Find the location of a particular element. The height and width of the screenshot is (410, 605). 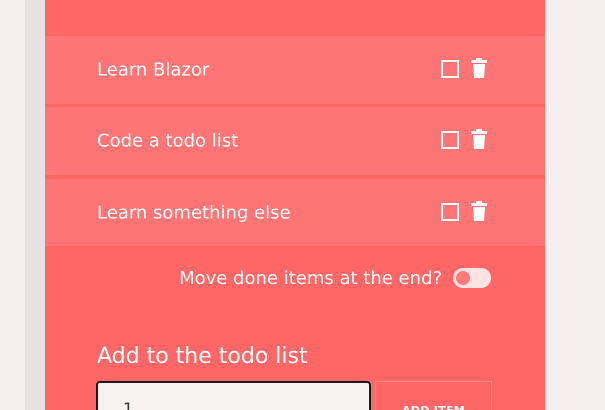

todo-item-label: Learn Blazor is located at coordinates (153, 70).